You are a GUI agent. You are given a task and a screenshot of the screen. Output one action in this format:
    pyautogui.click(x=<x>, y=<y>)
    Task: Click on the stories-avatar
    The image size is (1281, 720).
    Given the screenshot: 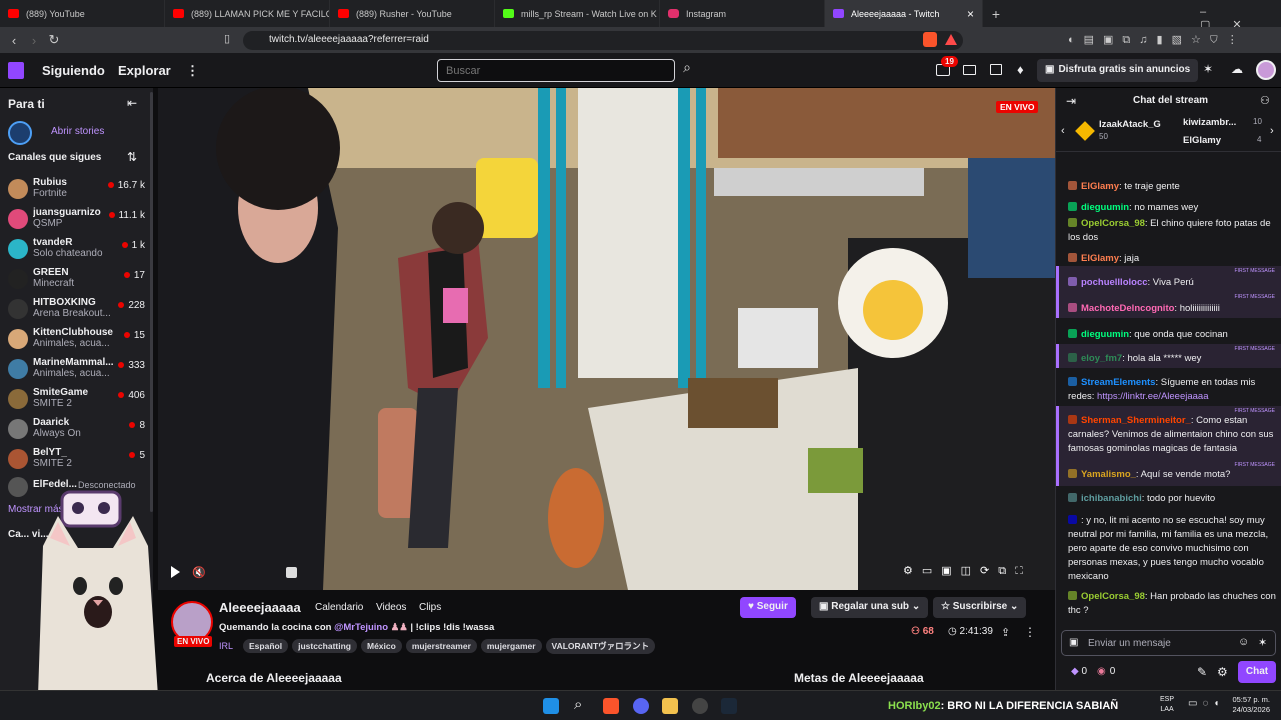 What is the action you would take?
    pyautogui.click(x=20, y=133)
    